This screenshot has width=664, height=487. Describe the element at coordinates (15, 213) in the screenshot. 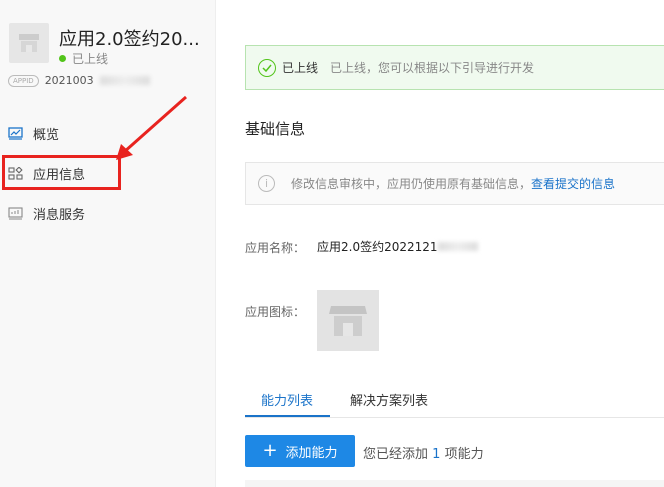

I see `message-service-icon` at that location.